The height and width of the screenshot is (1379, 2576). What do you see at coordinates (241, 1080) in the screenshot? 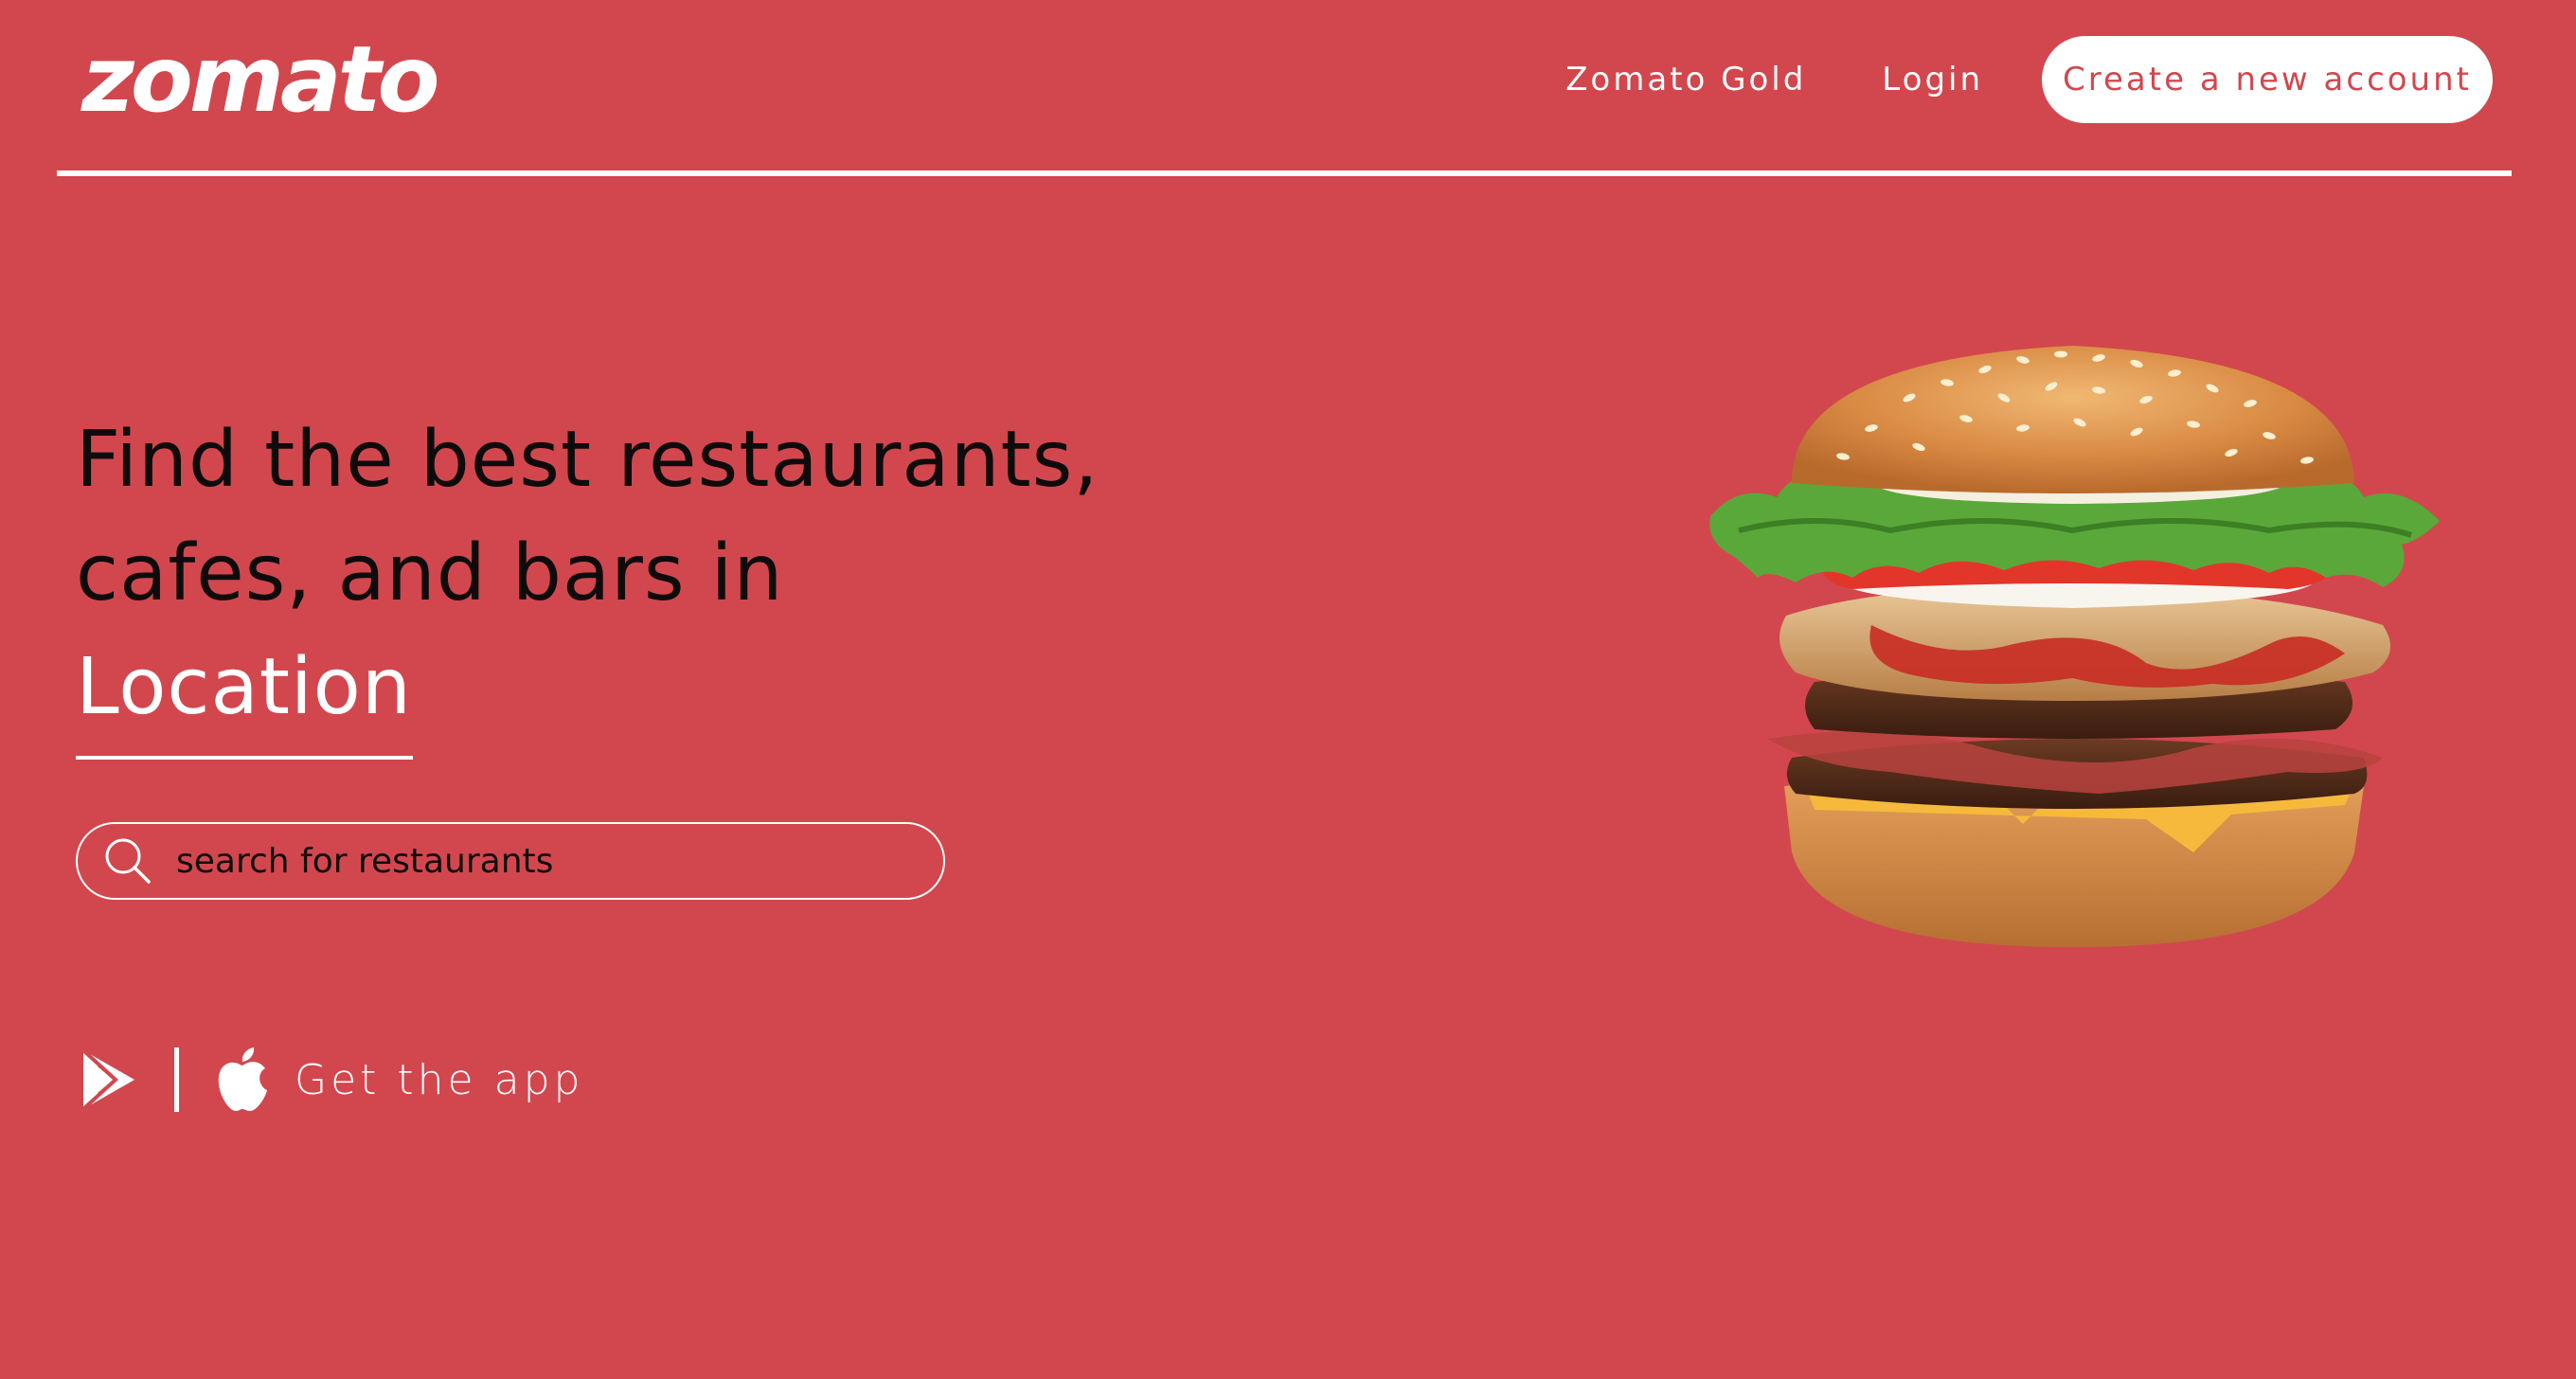
I see `apple-icon` at bounding box center [241, 1080].